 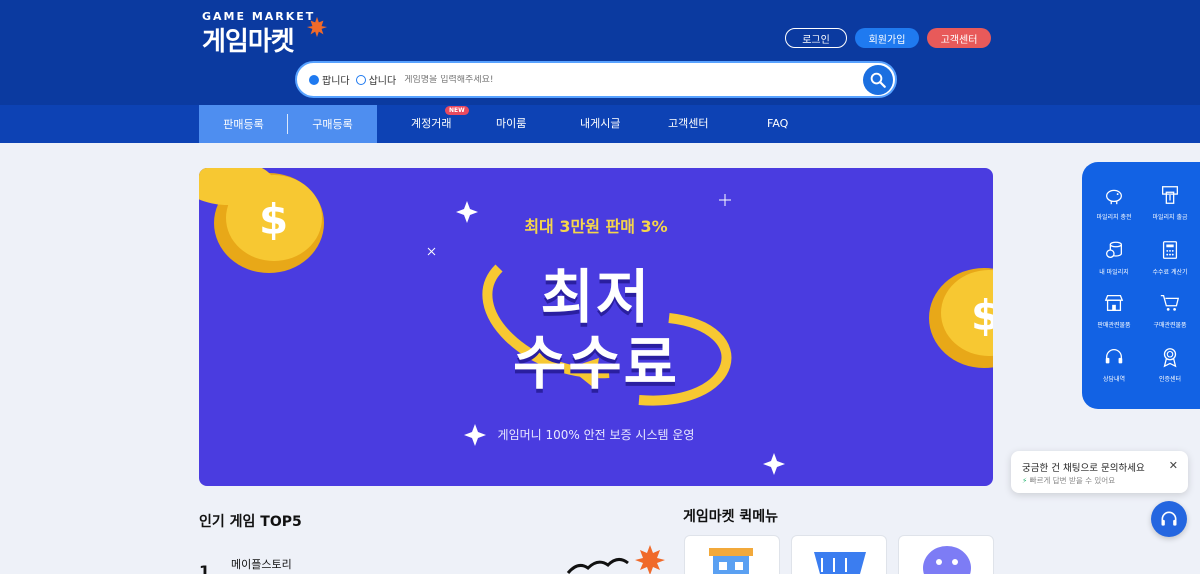 What do you see at coordinates (205, 568) in the screenshot?
I see `rank-number: 1` at bounding box center [205, 568].